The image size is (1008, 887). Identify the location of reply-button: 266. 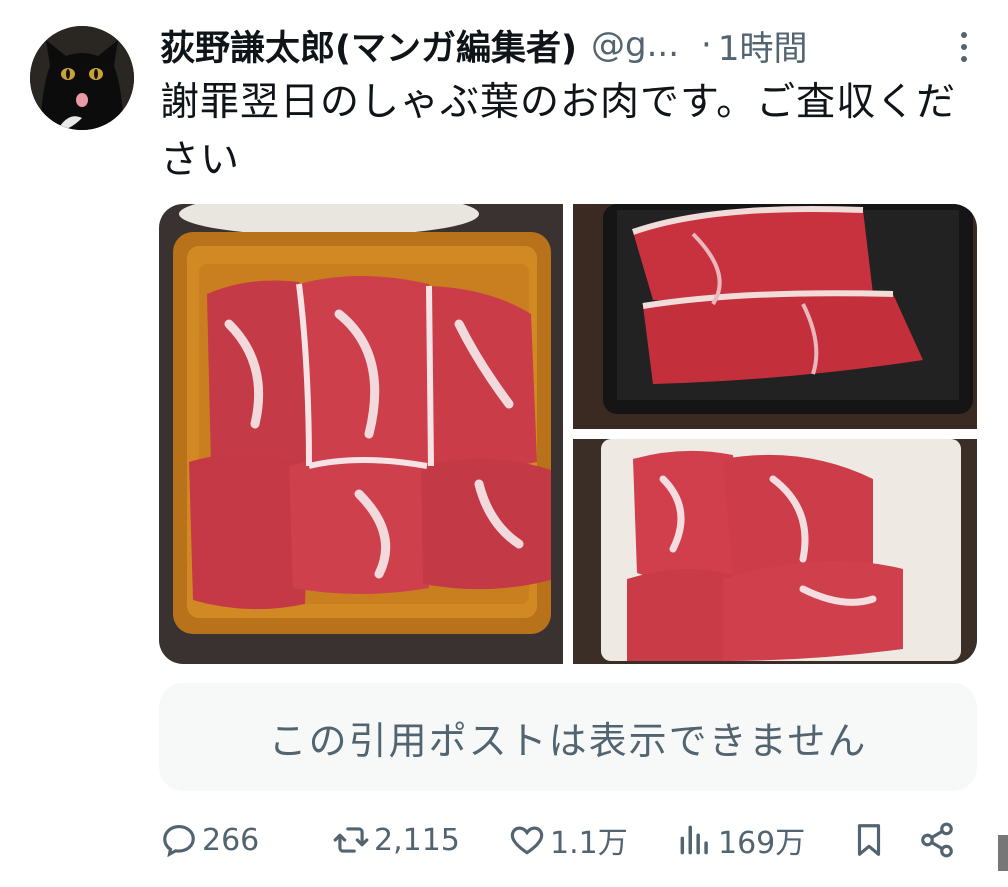
(209, 840).